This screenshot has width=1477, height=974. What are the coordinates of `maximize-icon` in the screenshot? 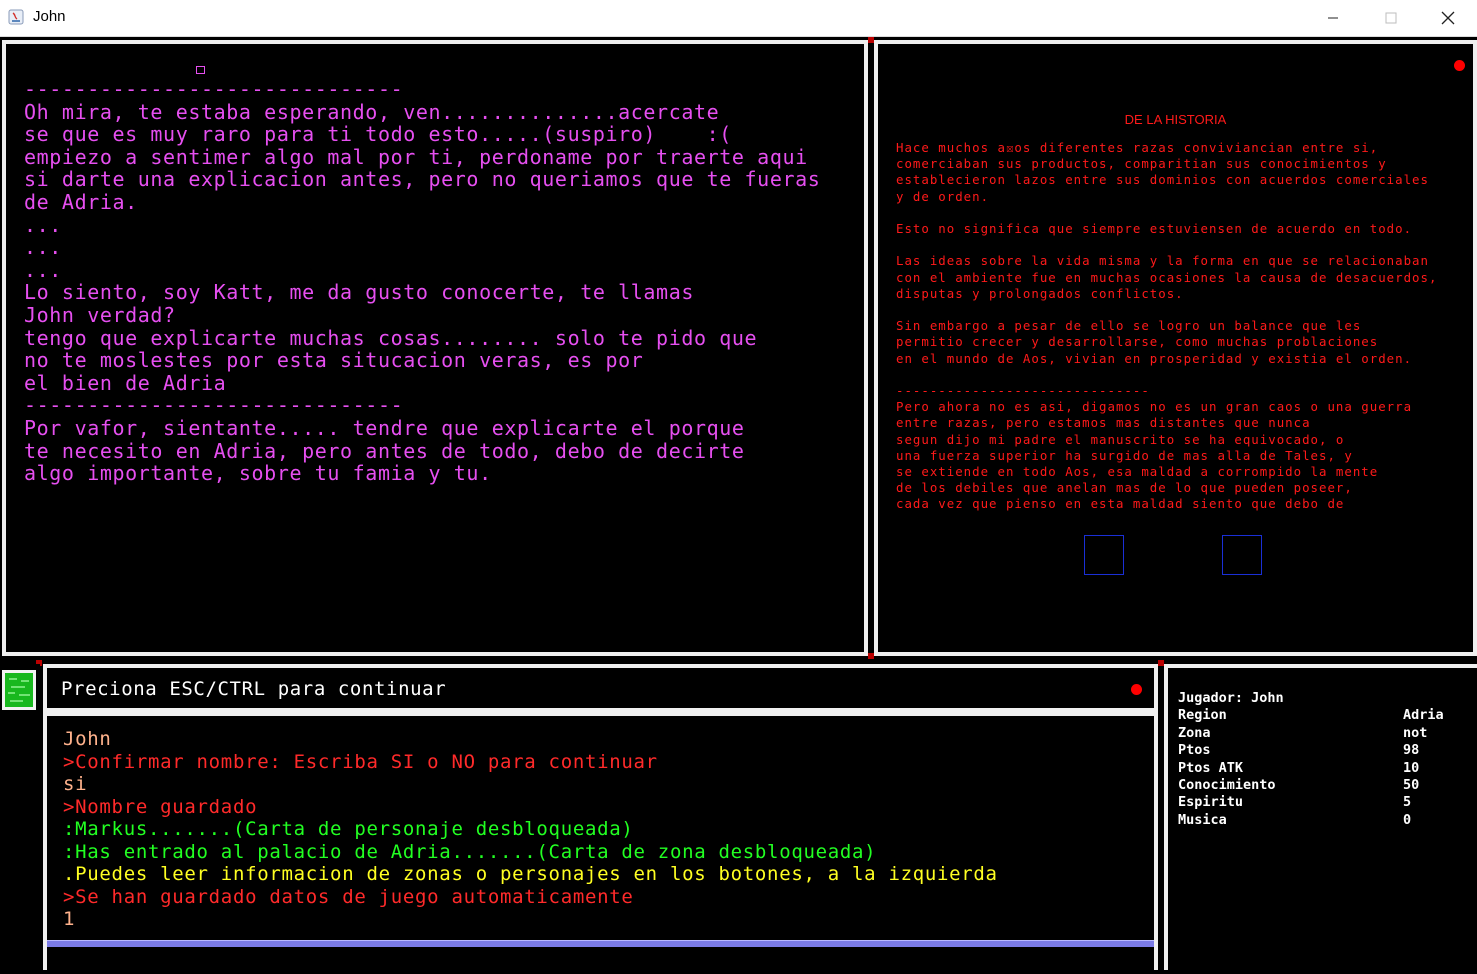 It's located at (1391, 18).